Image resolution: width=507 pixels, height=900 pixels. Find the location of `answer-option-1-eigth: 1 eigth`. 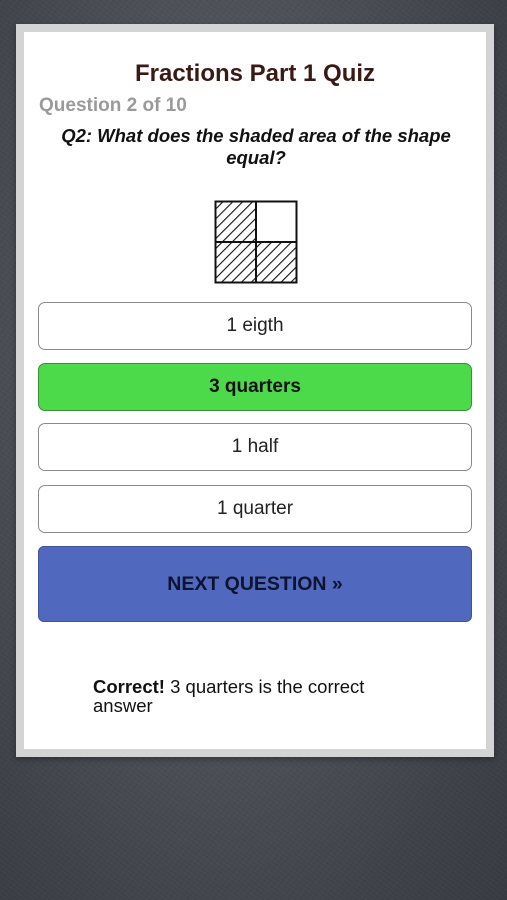

answer-option-1-eigth: 1 eigth is located at coordinates (255, 326).